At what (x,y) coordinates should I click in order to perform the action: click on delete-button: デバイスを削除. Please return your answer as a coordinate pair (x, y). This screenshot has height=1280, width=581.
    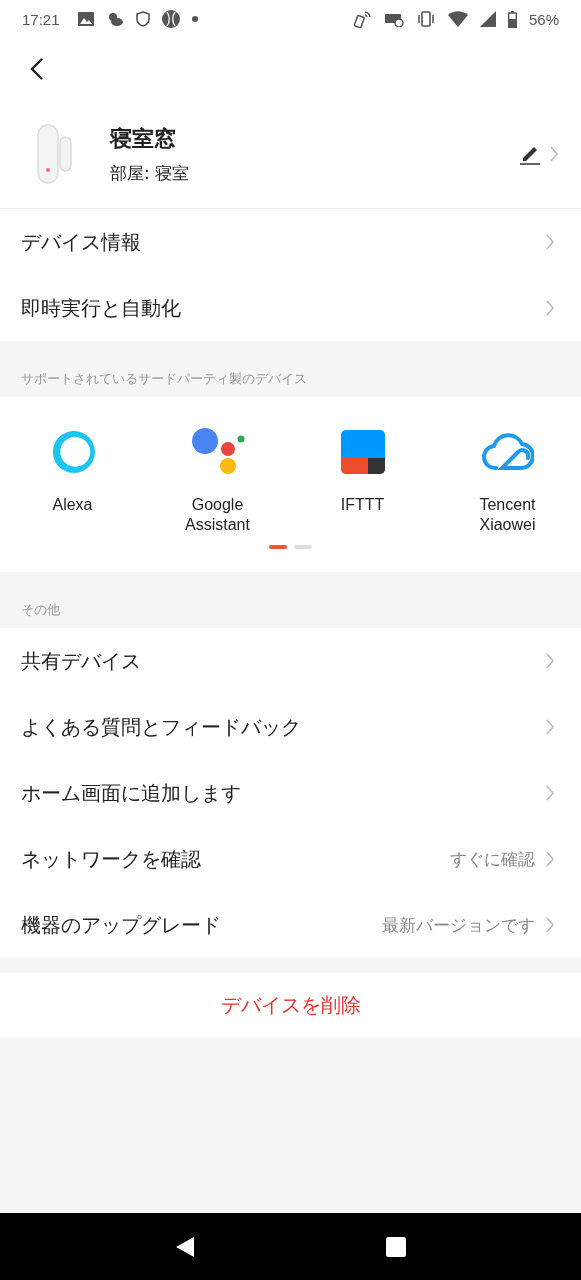
    Looking at the image, I should click on (290, 1005).